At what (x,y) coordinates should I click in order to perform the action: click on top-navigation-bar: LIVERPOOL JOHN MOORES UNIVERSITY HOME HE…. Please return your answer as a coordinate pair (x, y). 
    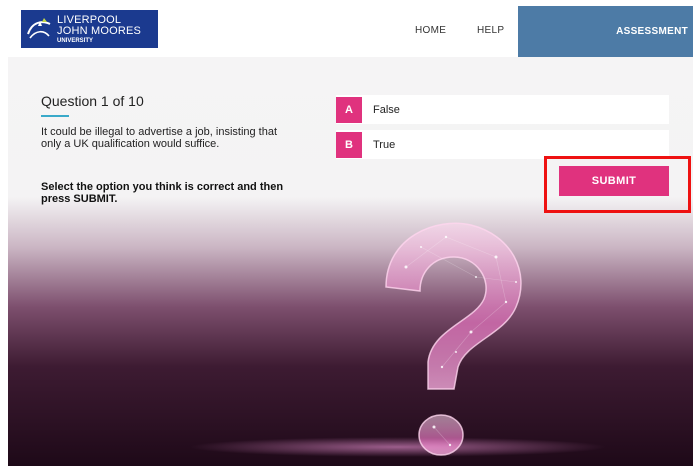
    Looking at the image, I should click on (346, 28).